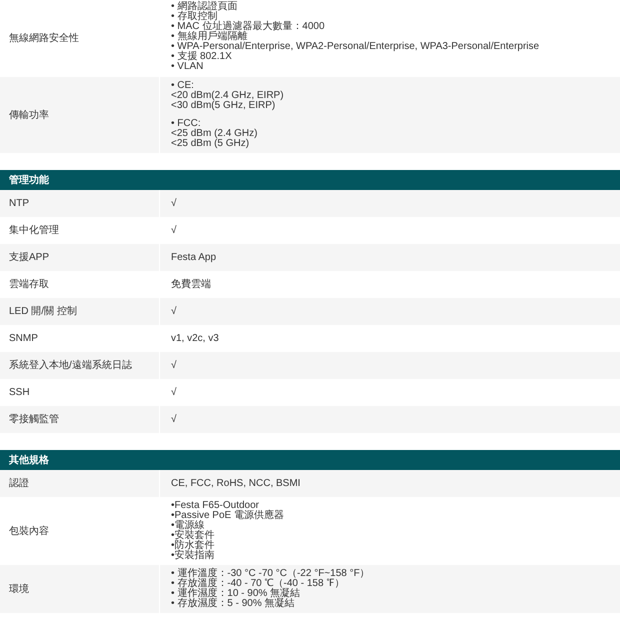  What do you see at coordinates (214, 134) in the screenshot?
I see `spec-value: <25 dBm (2.4 GHz)` at bounding box center [214, 134].